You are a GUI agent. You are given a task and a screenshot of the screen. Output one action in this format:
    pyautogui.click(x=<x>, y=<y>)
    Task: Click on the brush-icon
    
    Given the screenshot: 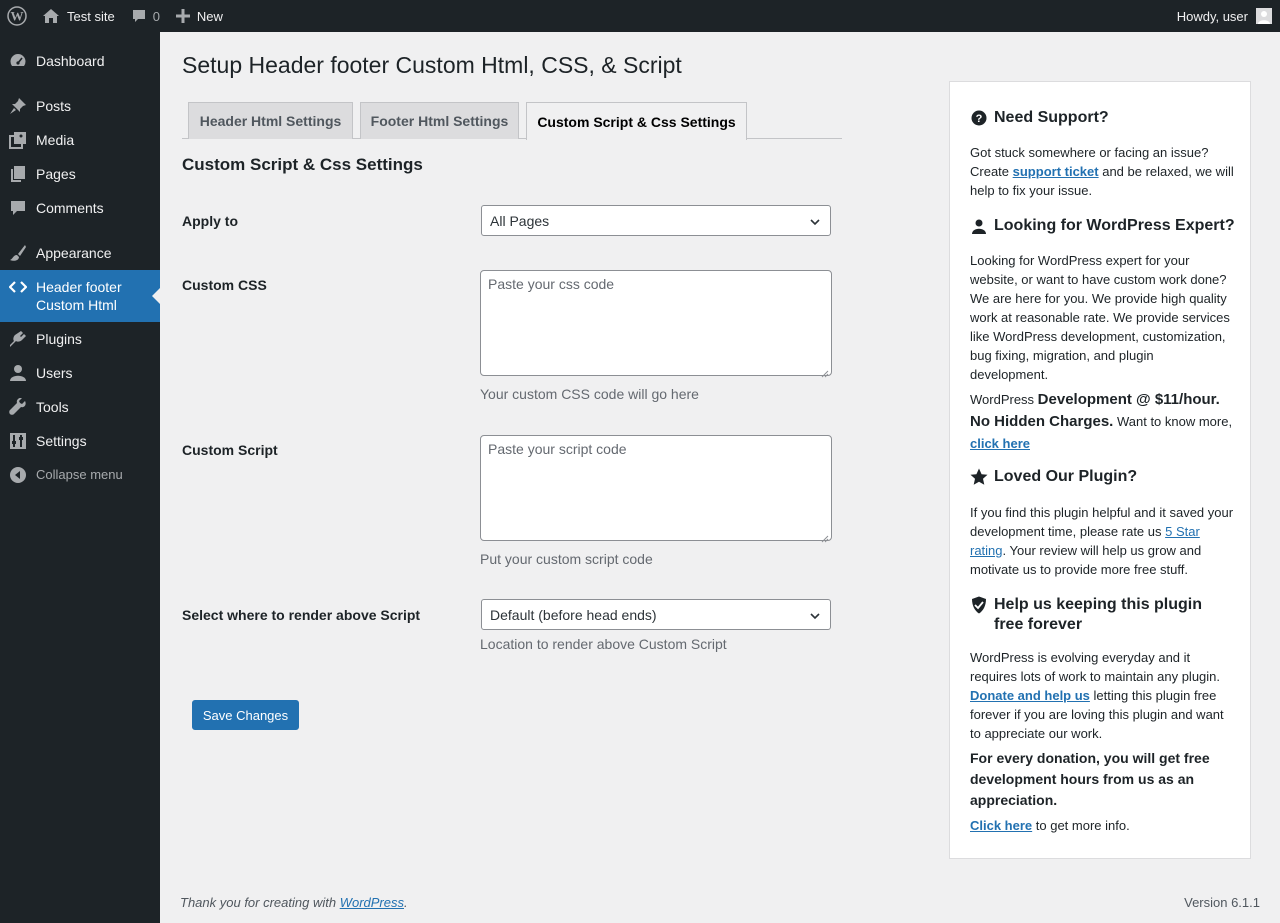 What is the action you would take?
    pyautogui.click(x=18, y=253)
    